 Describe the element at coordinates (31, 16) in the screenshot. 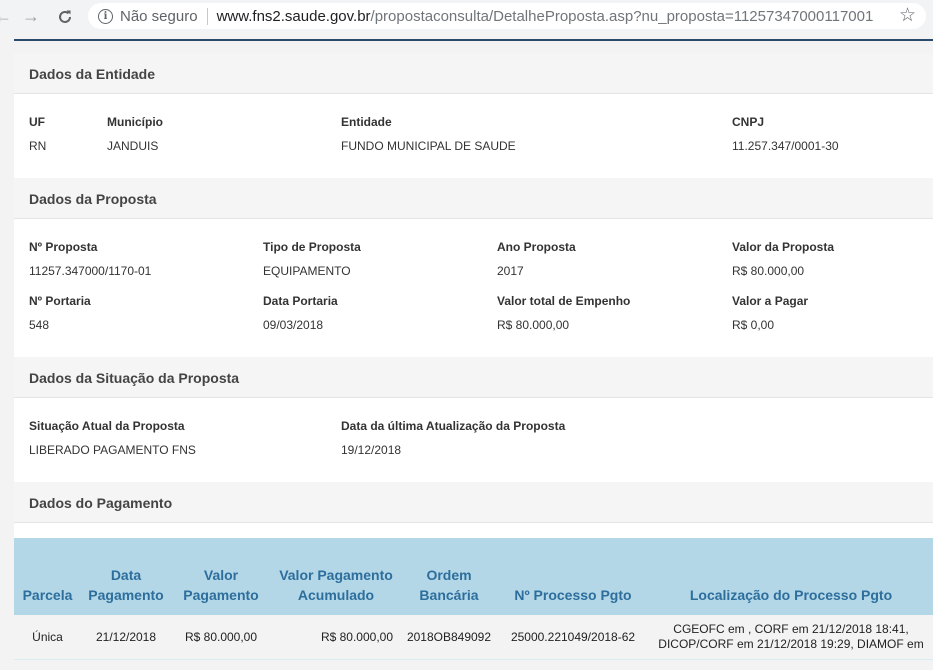

I see `arrow-right-icon: →` at that location.